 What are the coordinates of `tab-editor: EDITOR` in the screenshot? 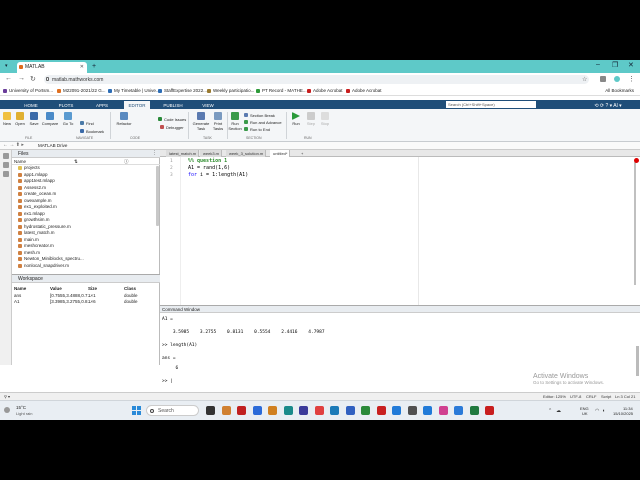 It's located at (137, 105).